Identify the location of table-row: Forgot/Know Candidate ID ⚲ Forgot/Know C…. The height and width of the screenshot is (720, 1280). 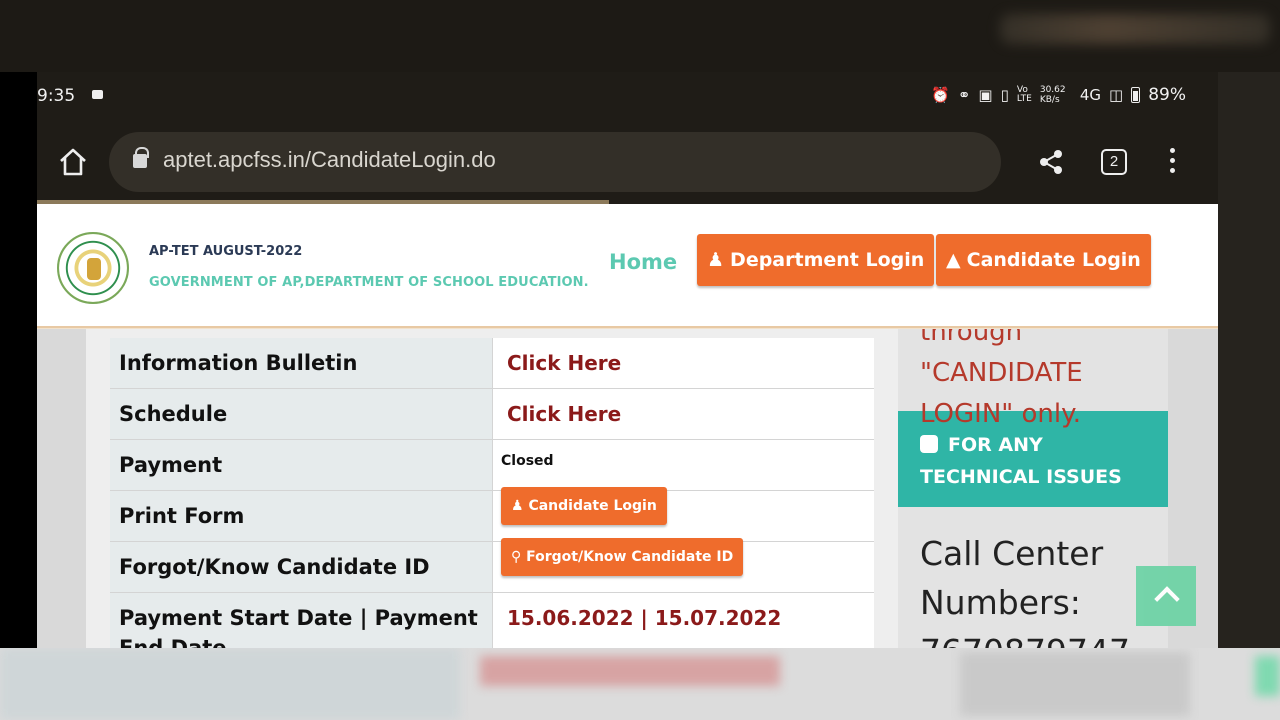
(492, 565).